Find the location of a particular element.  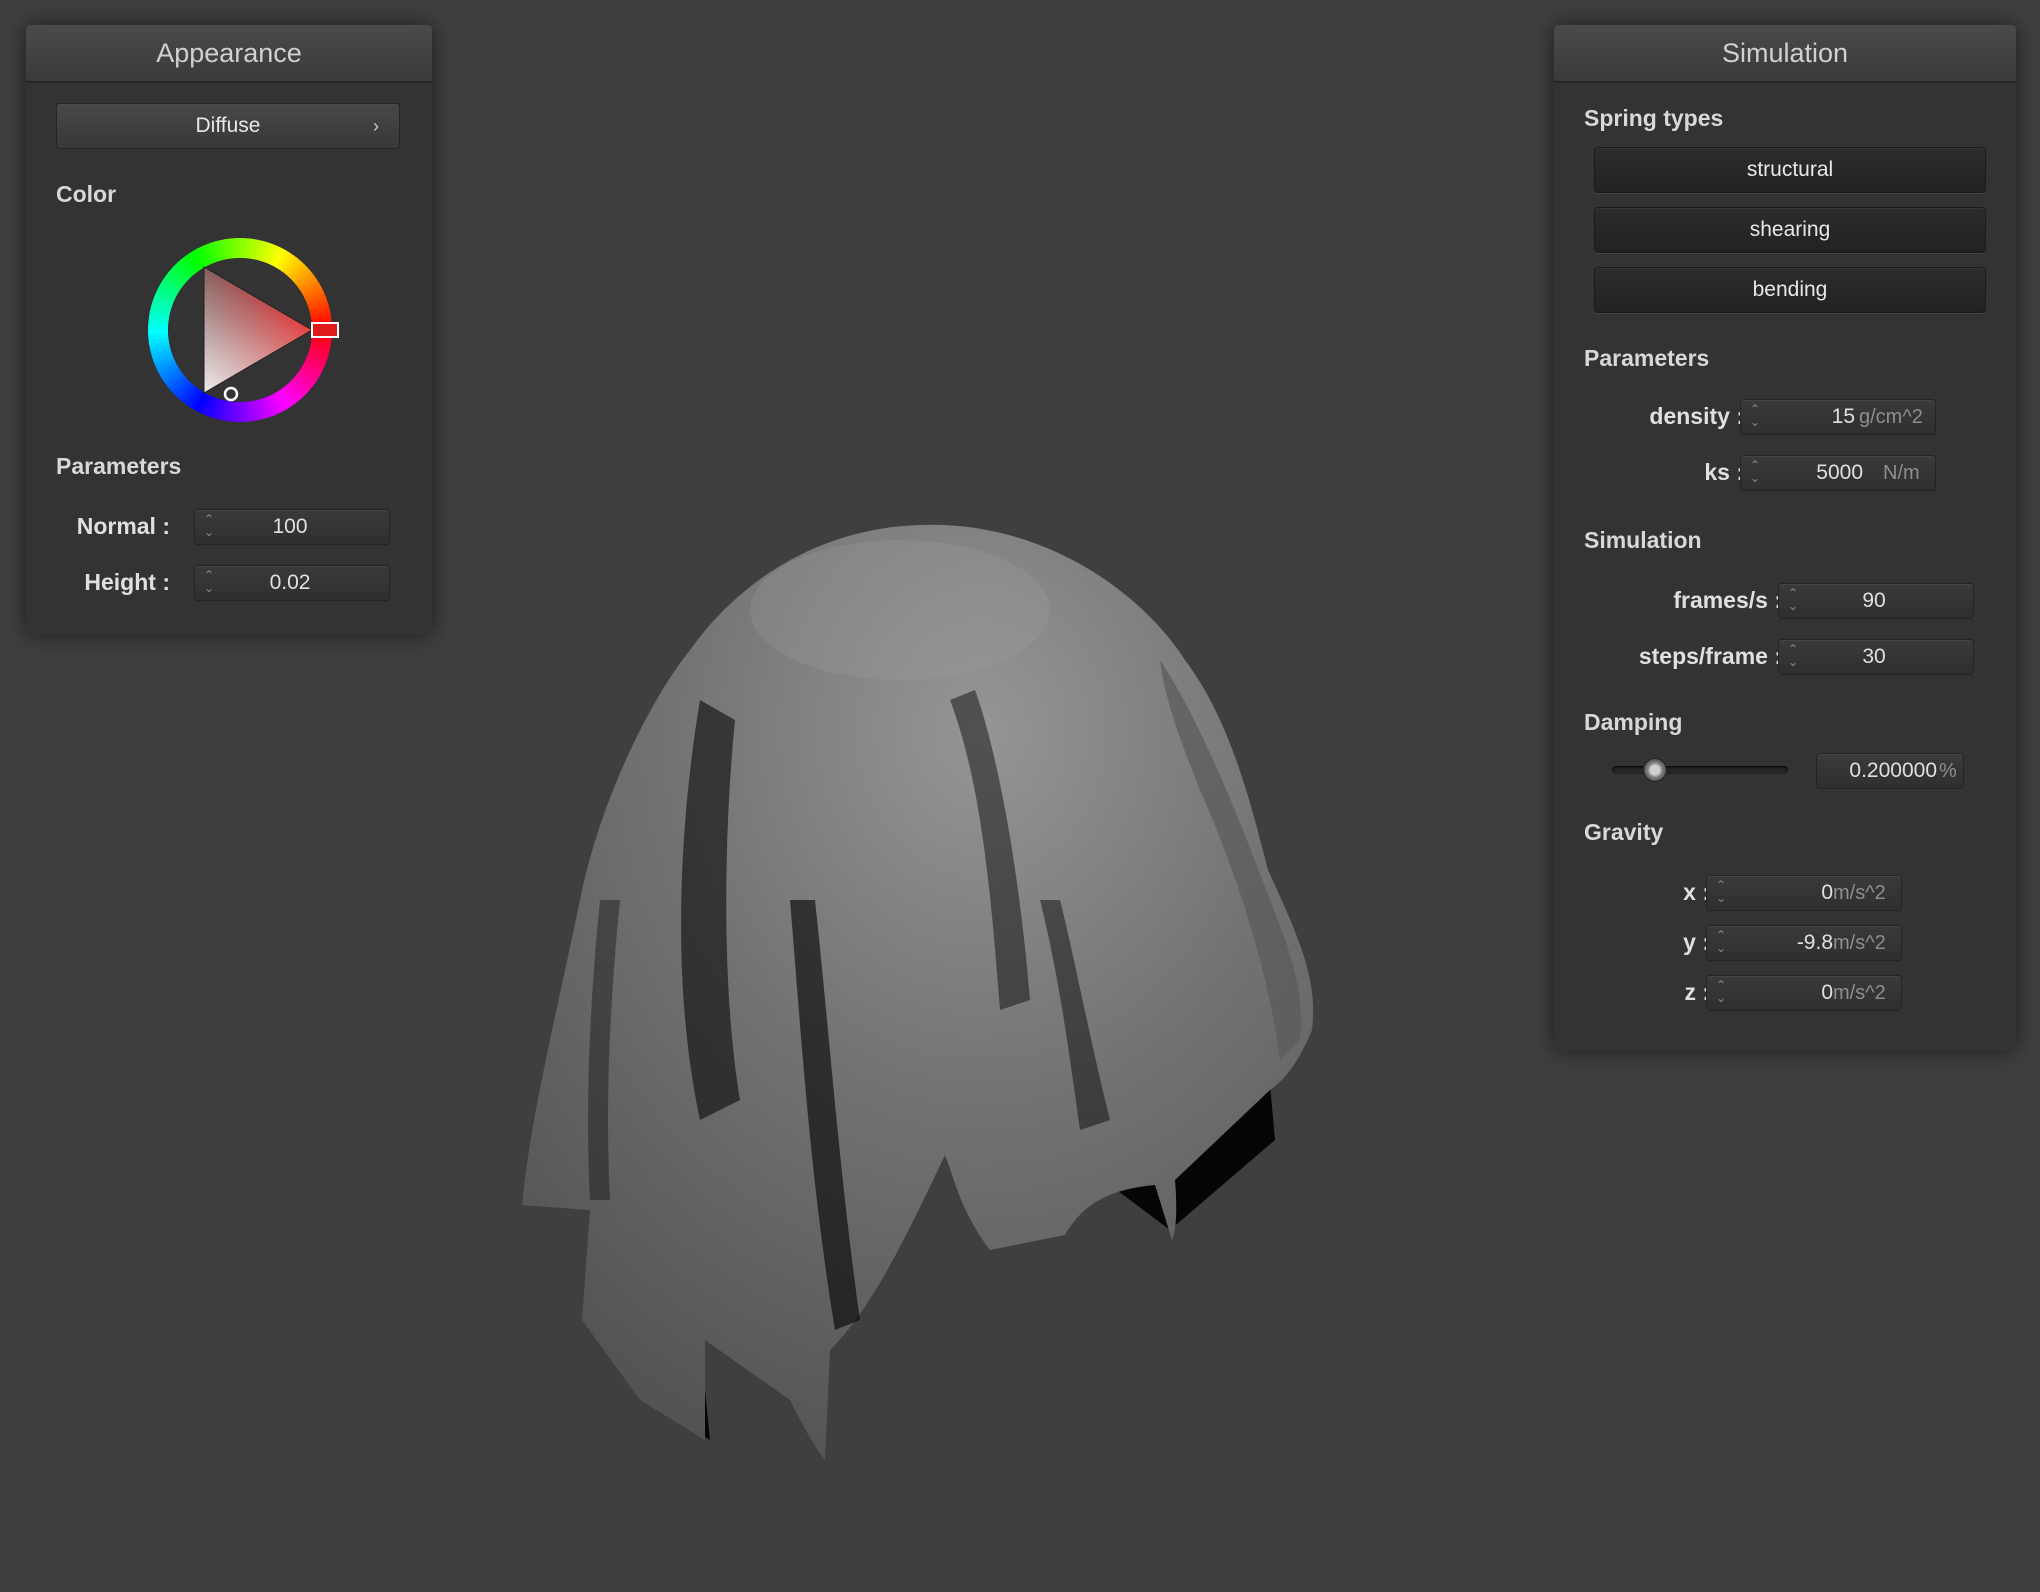

ks-label: ks : is located at coordinates (1724, 472).